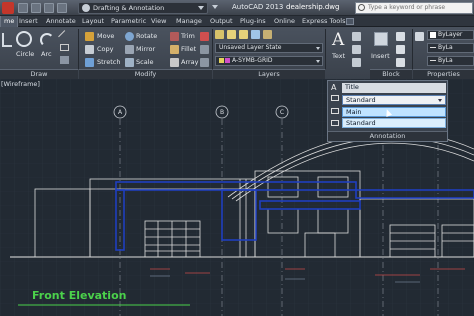  Describe the element at coordinates (222, 112) in the screenshot. I see `grid-bubble-b: B` at that location.